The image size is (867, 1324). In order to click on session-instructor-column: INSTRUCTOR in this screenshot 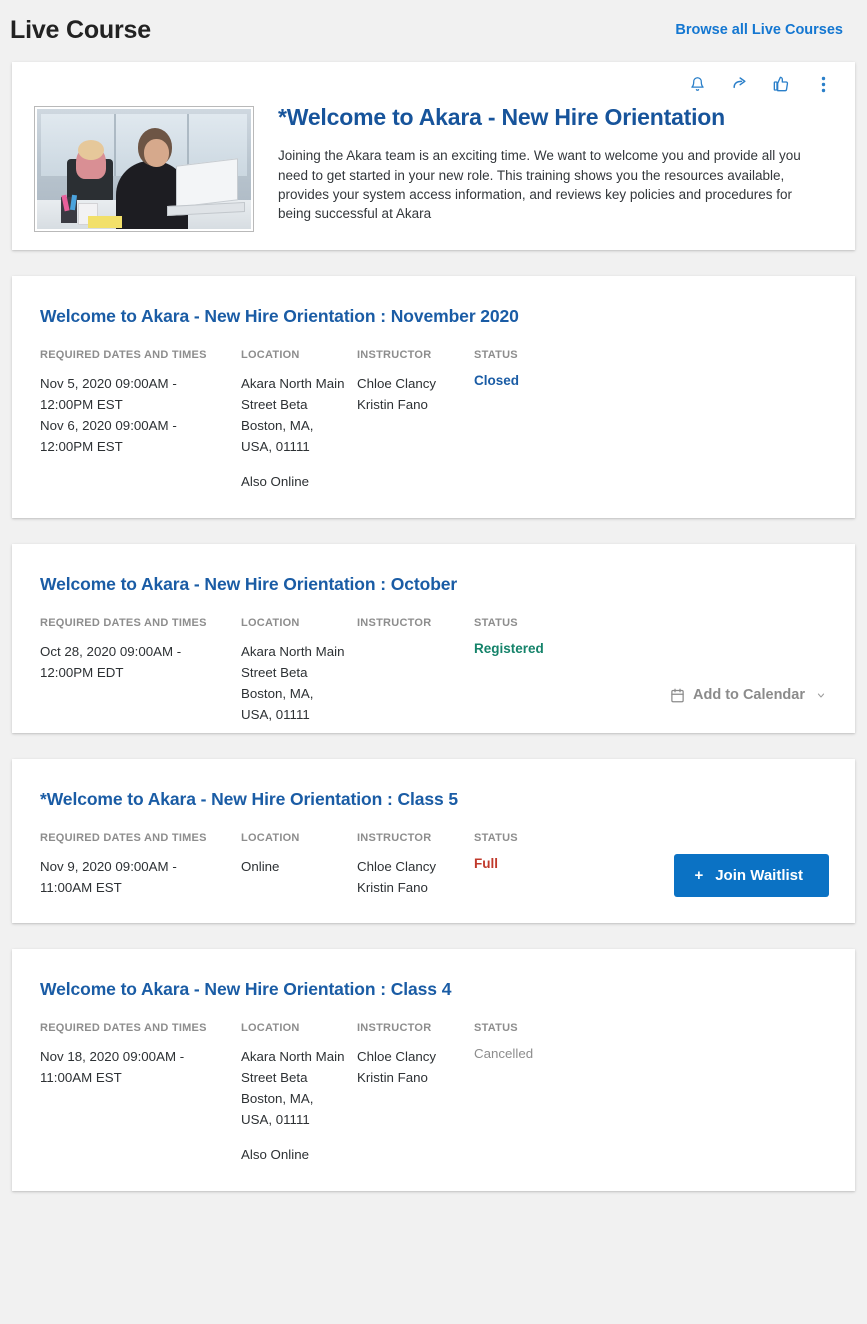, I will do `click(415, 671)`.